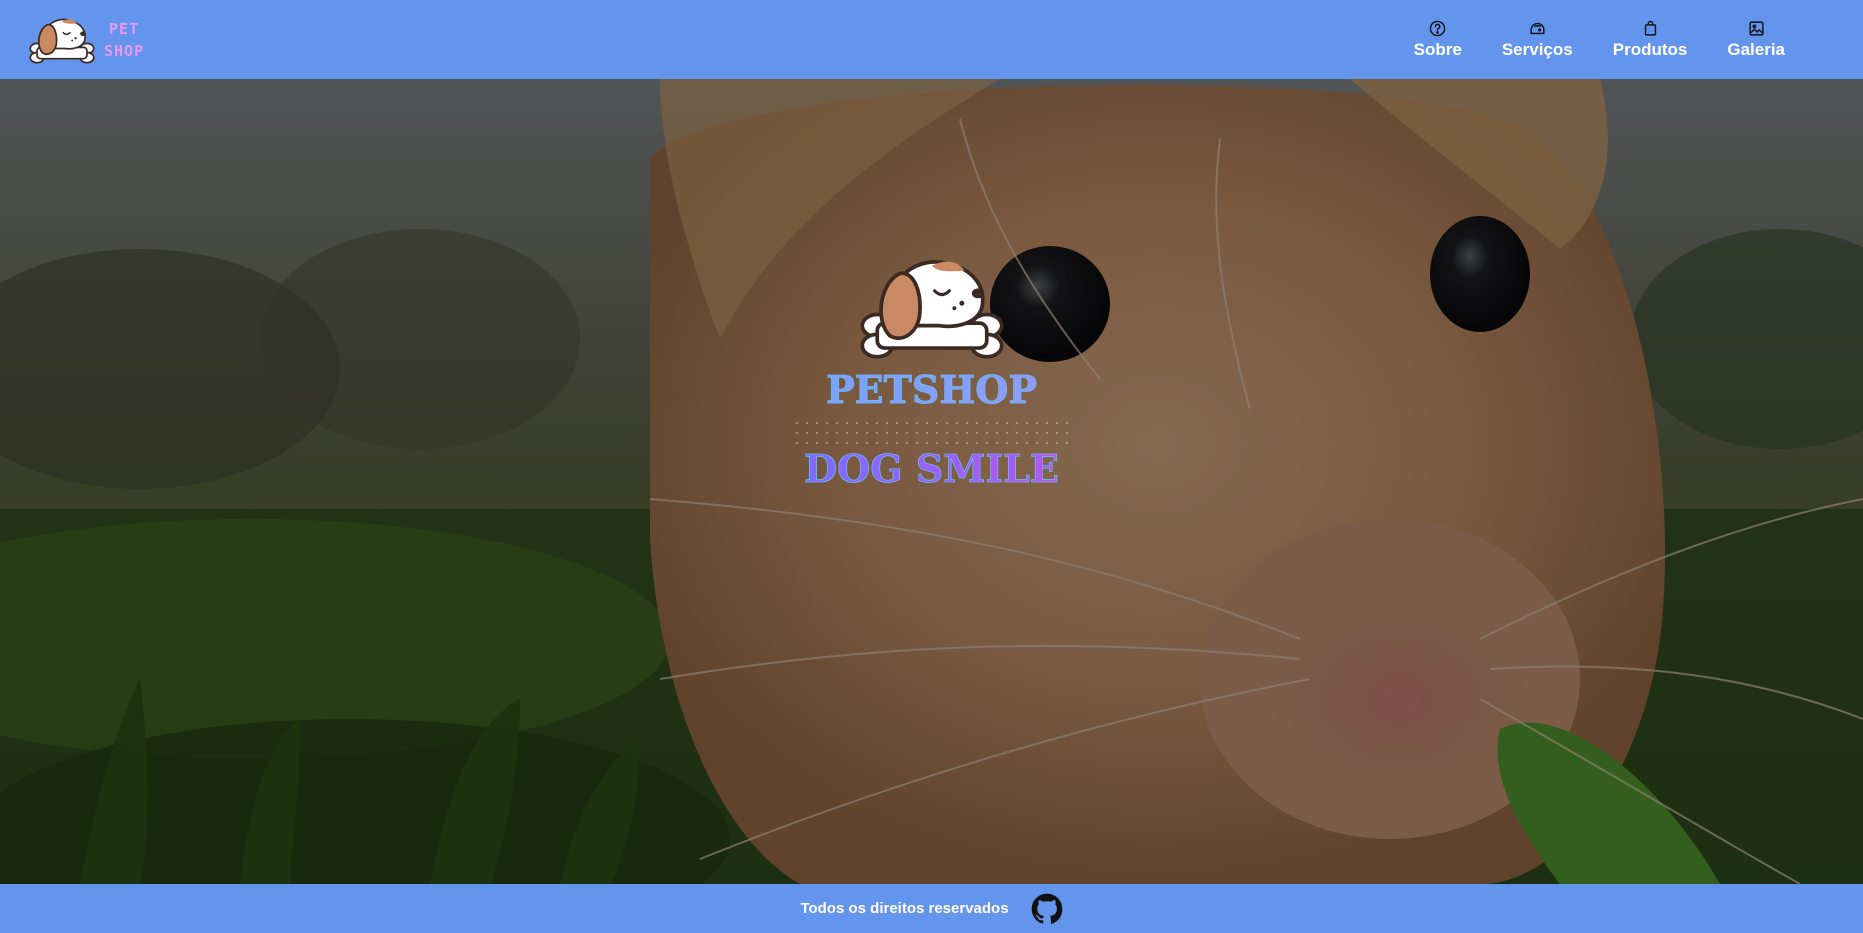 This screenshot has width=1863, height=933. Describe the element at coordinates (1047, 909) in the screenshot. I see `github-icon` at that location.